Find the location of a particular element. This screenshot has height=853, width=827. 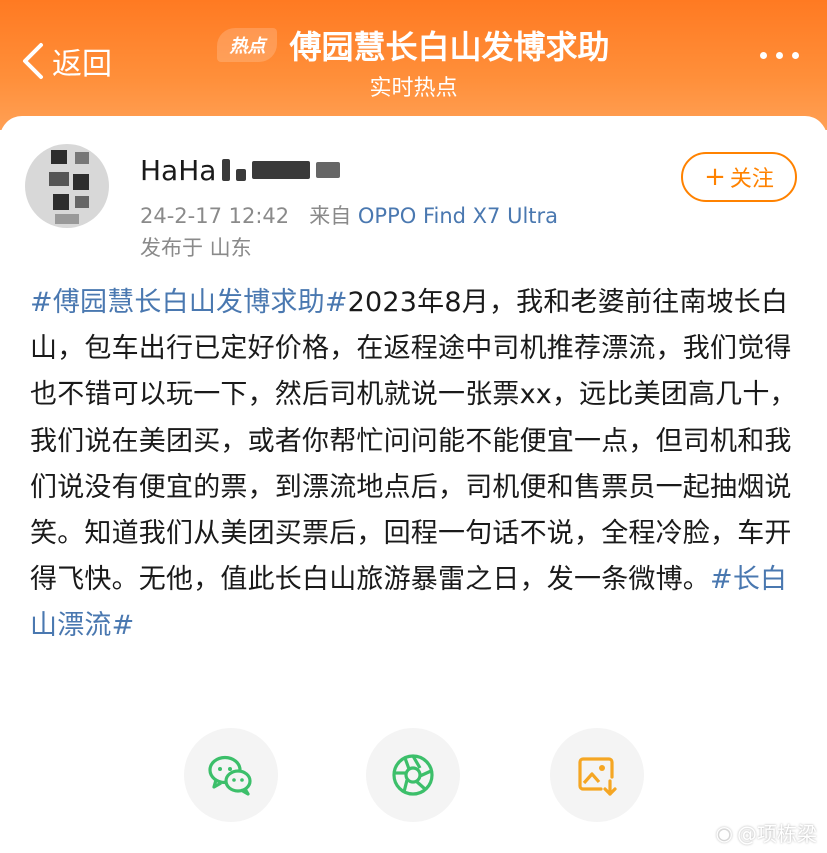

save-image-button is located at coordinates (597, 775).